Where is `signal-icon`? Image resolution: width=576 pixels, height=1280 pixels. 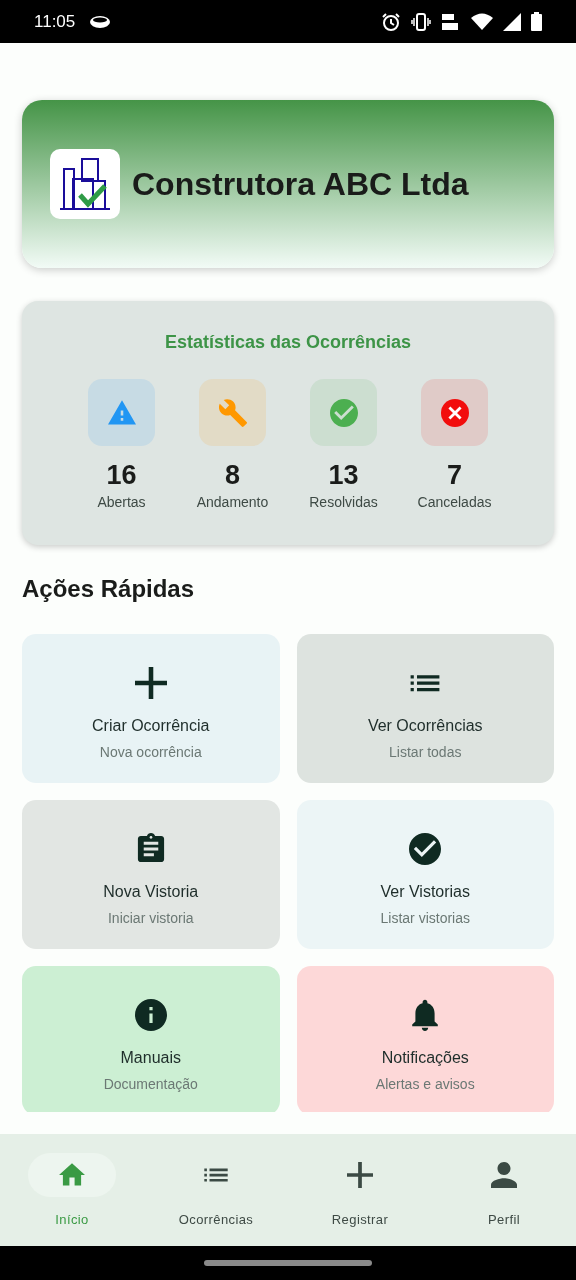 signal-icon is located at coordinates (512, 21).